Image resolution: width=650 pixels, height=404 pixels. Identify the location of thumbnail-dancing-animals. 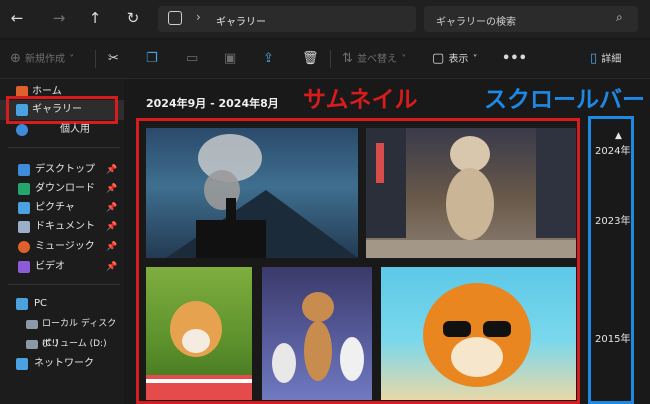
(317, 333).